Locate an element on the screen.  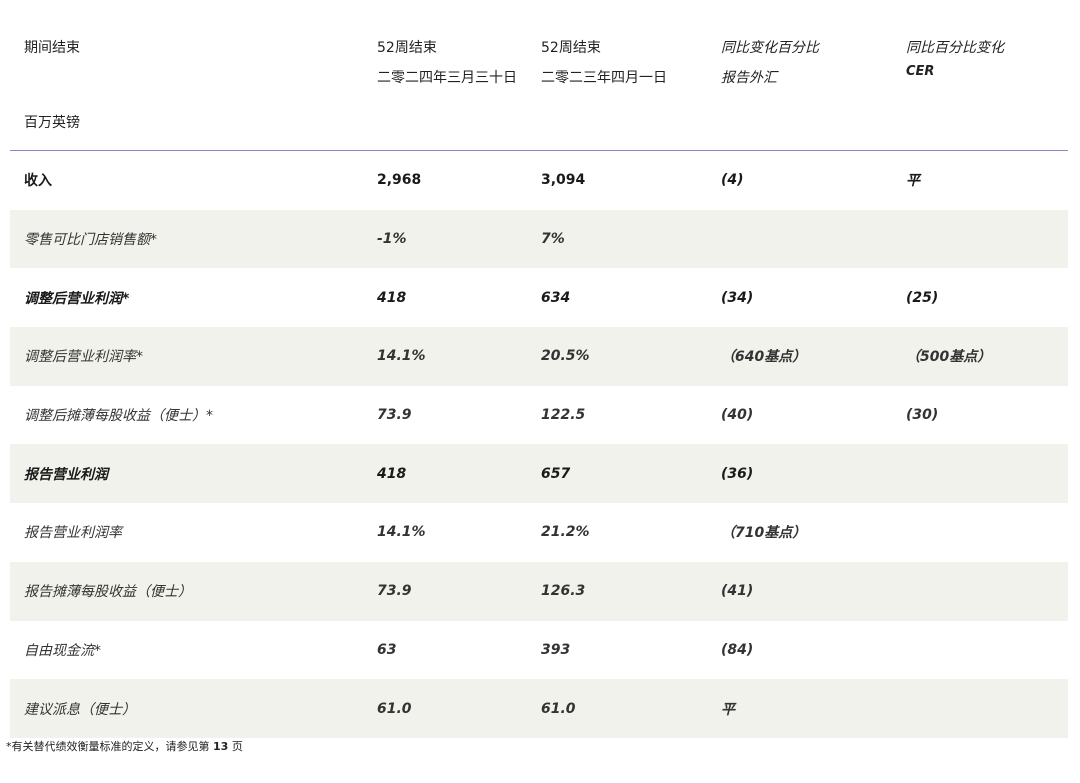
table-row: 调整后营业利润* 418 634 (34) (25) is located at coordinates (539, 297).